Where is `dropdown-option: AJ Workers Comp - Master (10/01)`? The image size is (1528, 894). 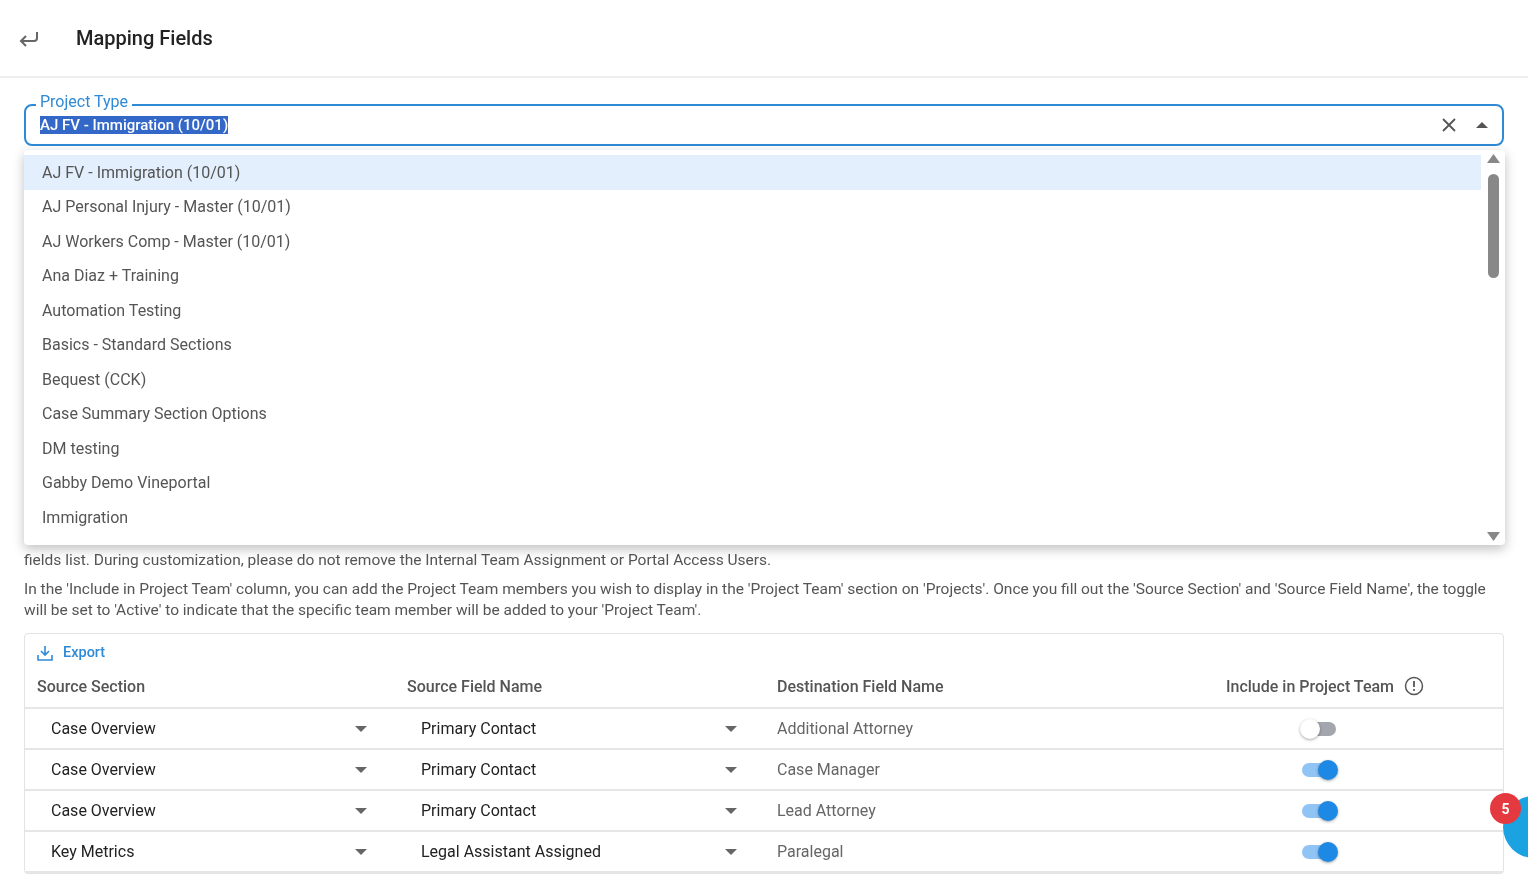 dropdown-option: AJ Workers Comp - Master (10/01) is located at coordinates (752, 241).